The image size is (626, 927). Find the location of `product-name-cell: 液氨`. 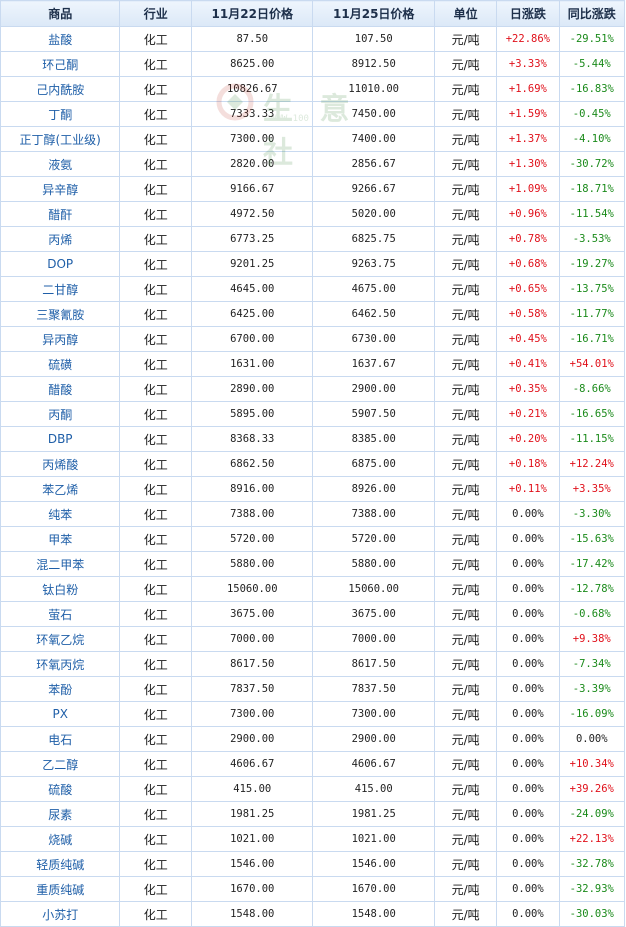

product-name-cell: 液氨 is located at coordinates (60, 164).